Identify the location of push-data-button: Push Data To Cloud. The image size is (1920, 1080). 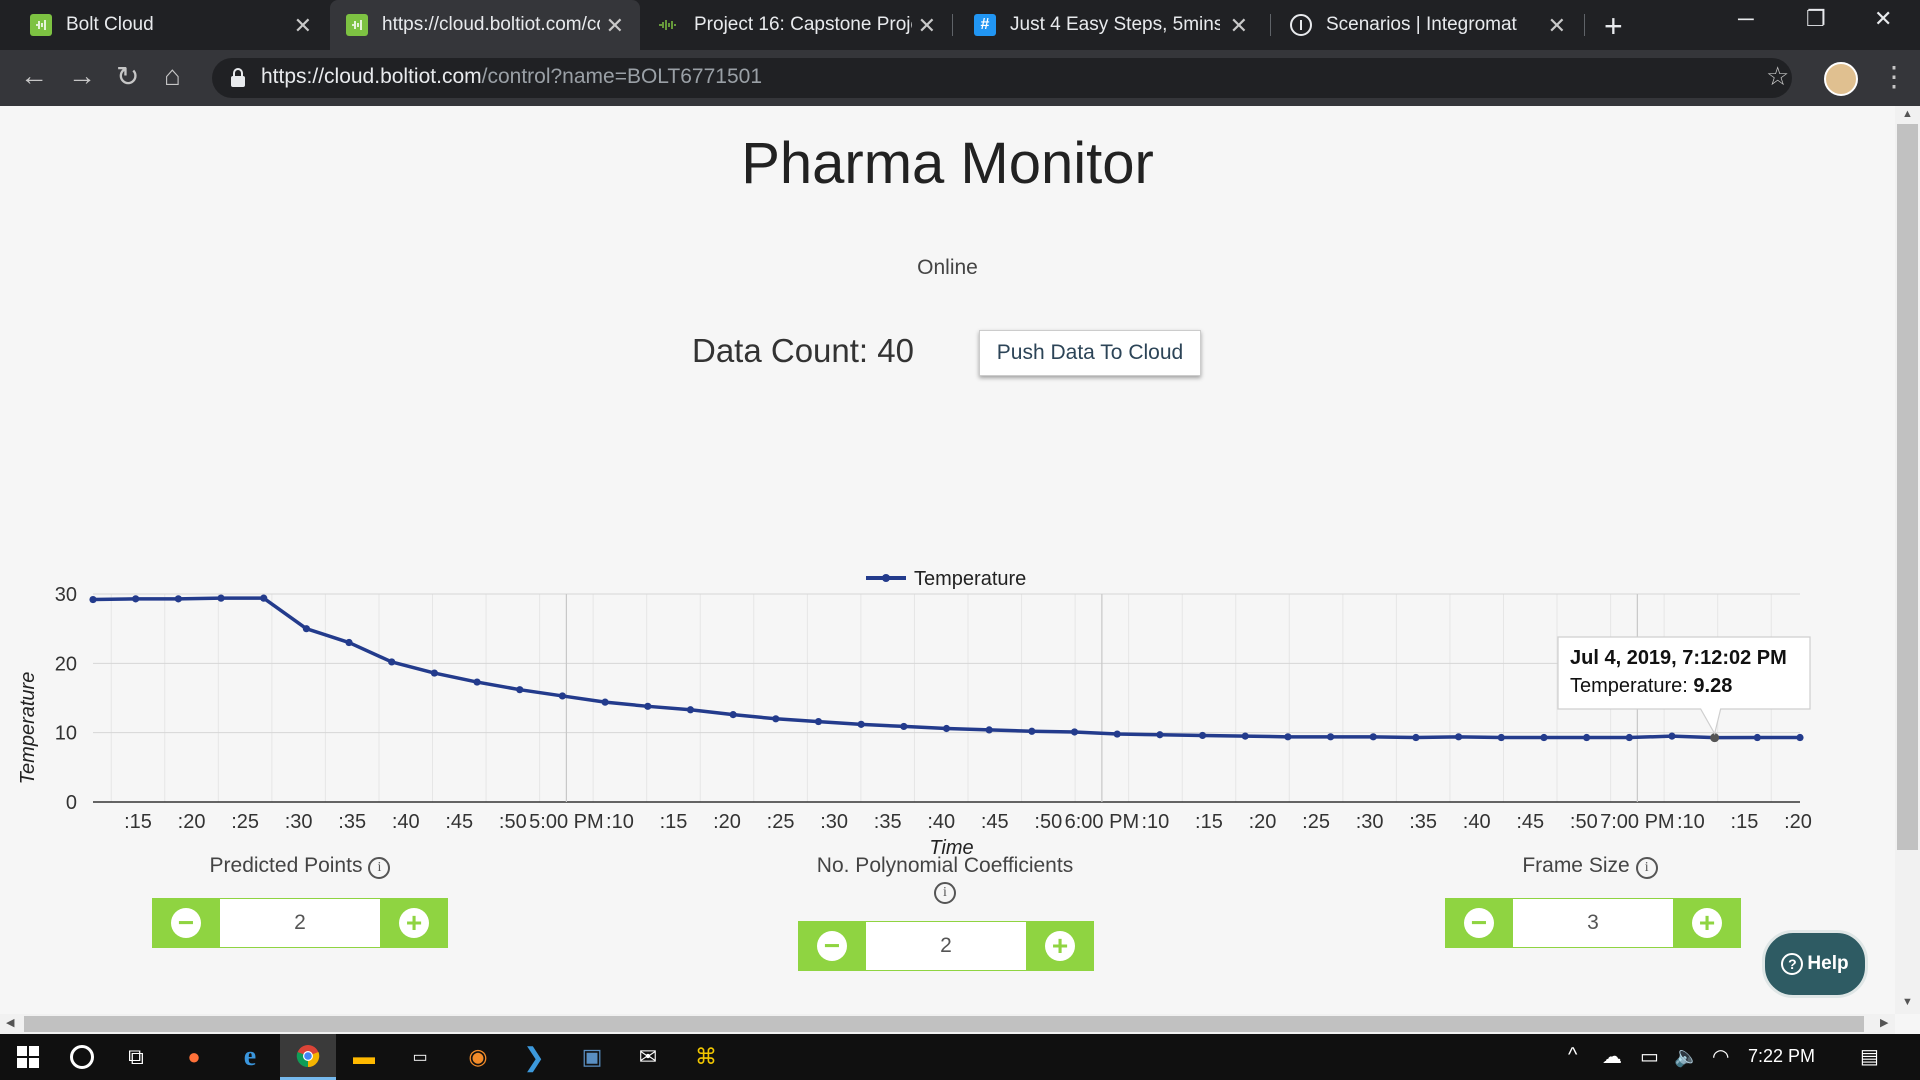
(1090, 353).